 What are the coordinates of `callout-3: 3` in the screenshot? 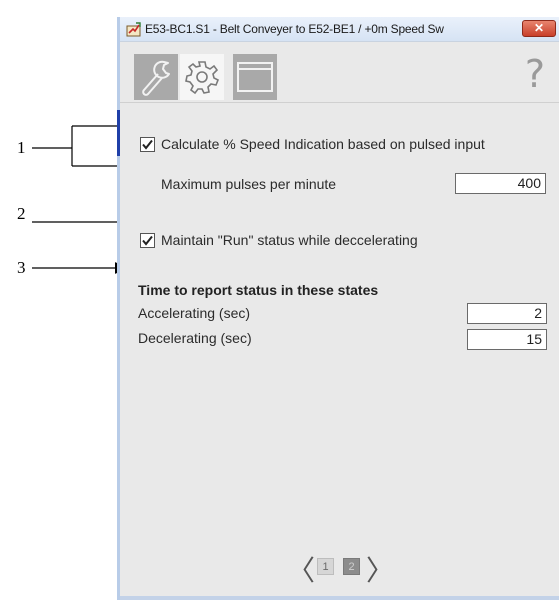 It's located at (21, 267).